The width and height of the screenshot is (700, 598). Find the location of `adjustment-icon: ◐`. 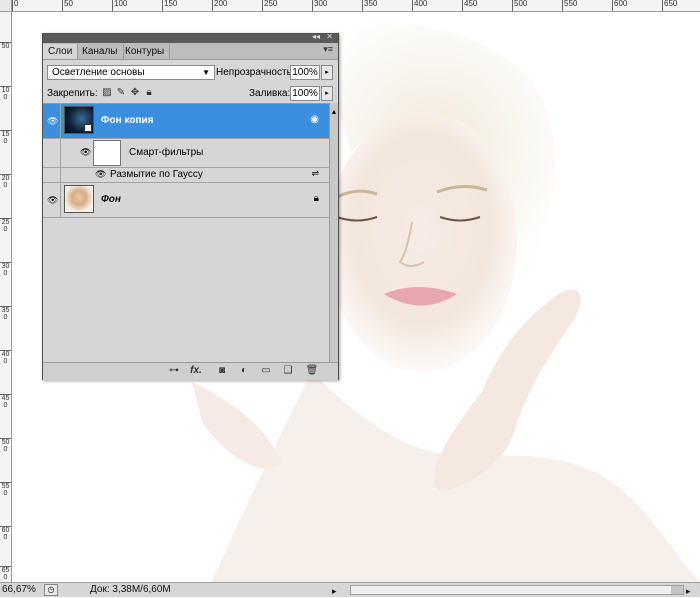

adjustment-icon: ◐ is located at coordinates (244, 371).